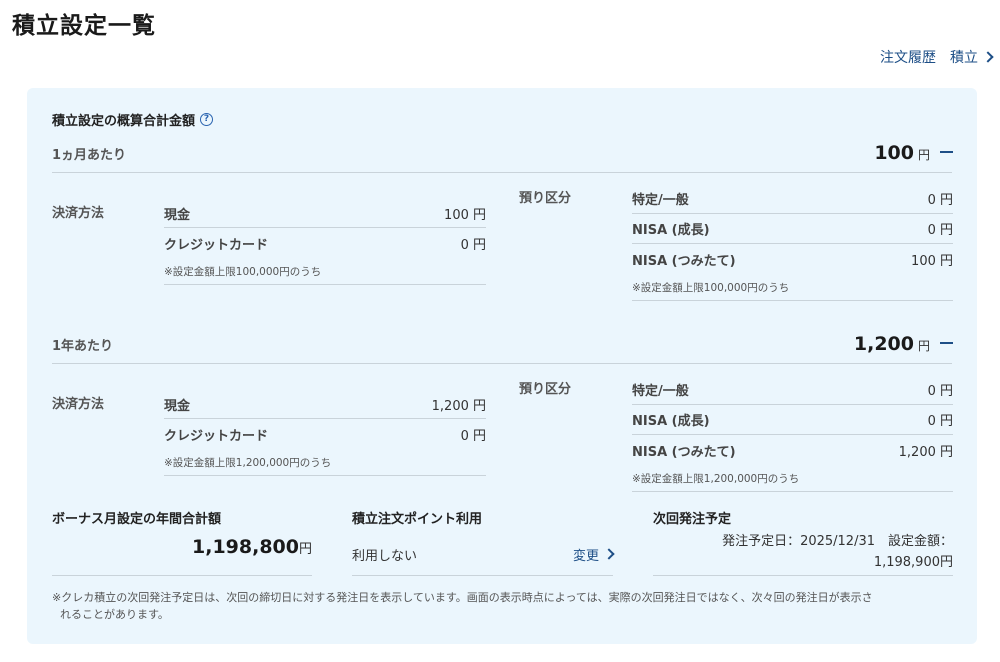 The width and height of the screenshot is (1000, 662). Describe the element at coordinates (923, 346) in the screenshot. I see `yearly-total-yen: 円` at that location.